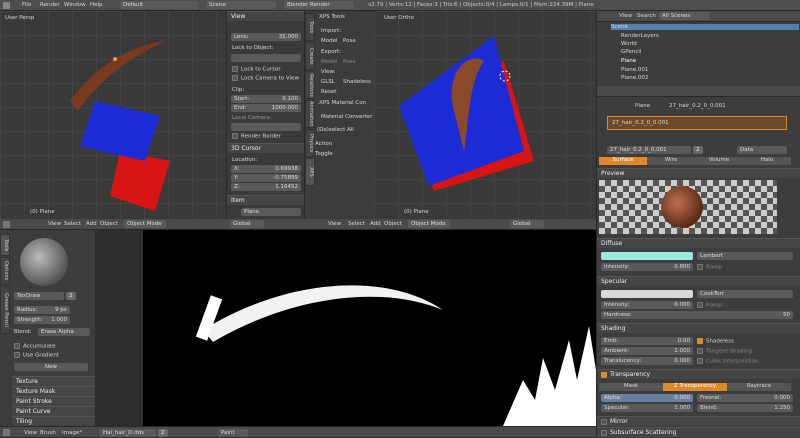 Image resolution: width=800 pixels, height=438 pixels. What do you see at coordinates (698, 281) in the screenshot?
I see `specular-header: Specular` at bounding box center [698, 281].